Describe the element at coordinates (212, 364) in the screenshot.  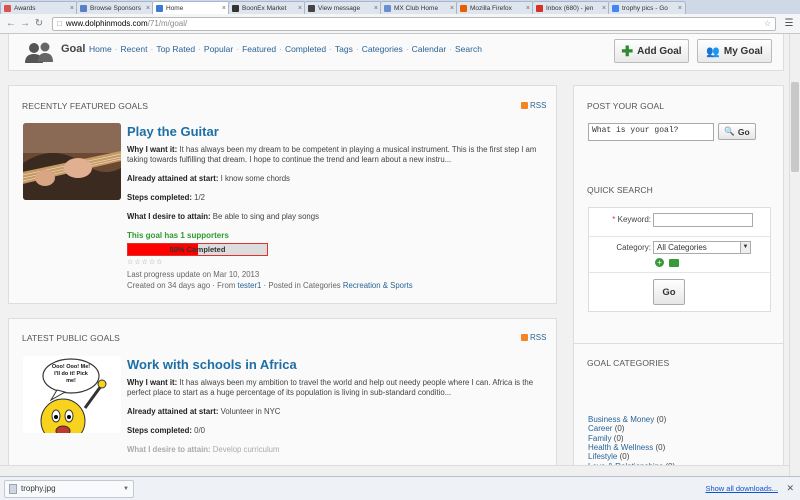
I see `goal-title-link: Work with schools in Africa` at that location.